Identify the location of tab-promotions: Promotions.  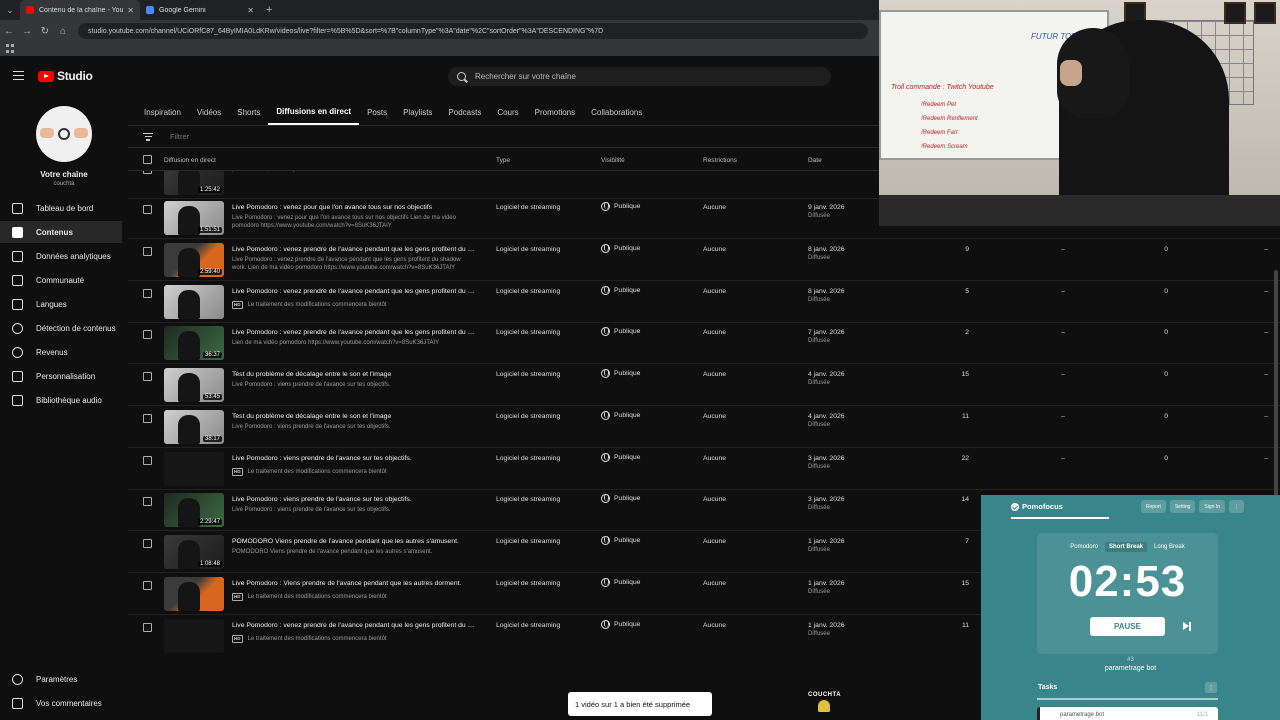
(555, 112).